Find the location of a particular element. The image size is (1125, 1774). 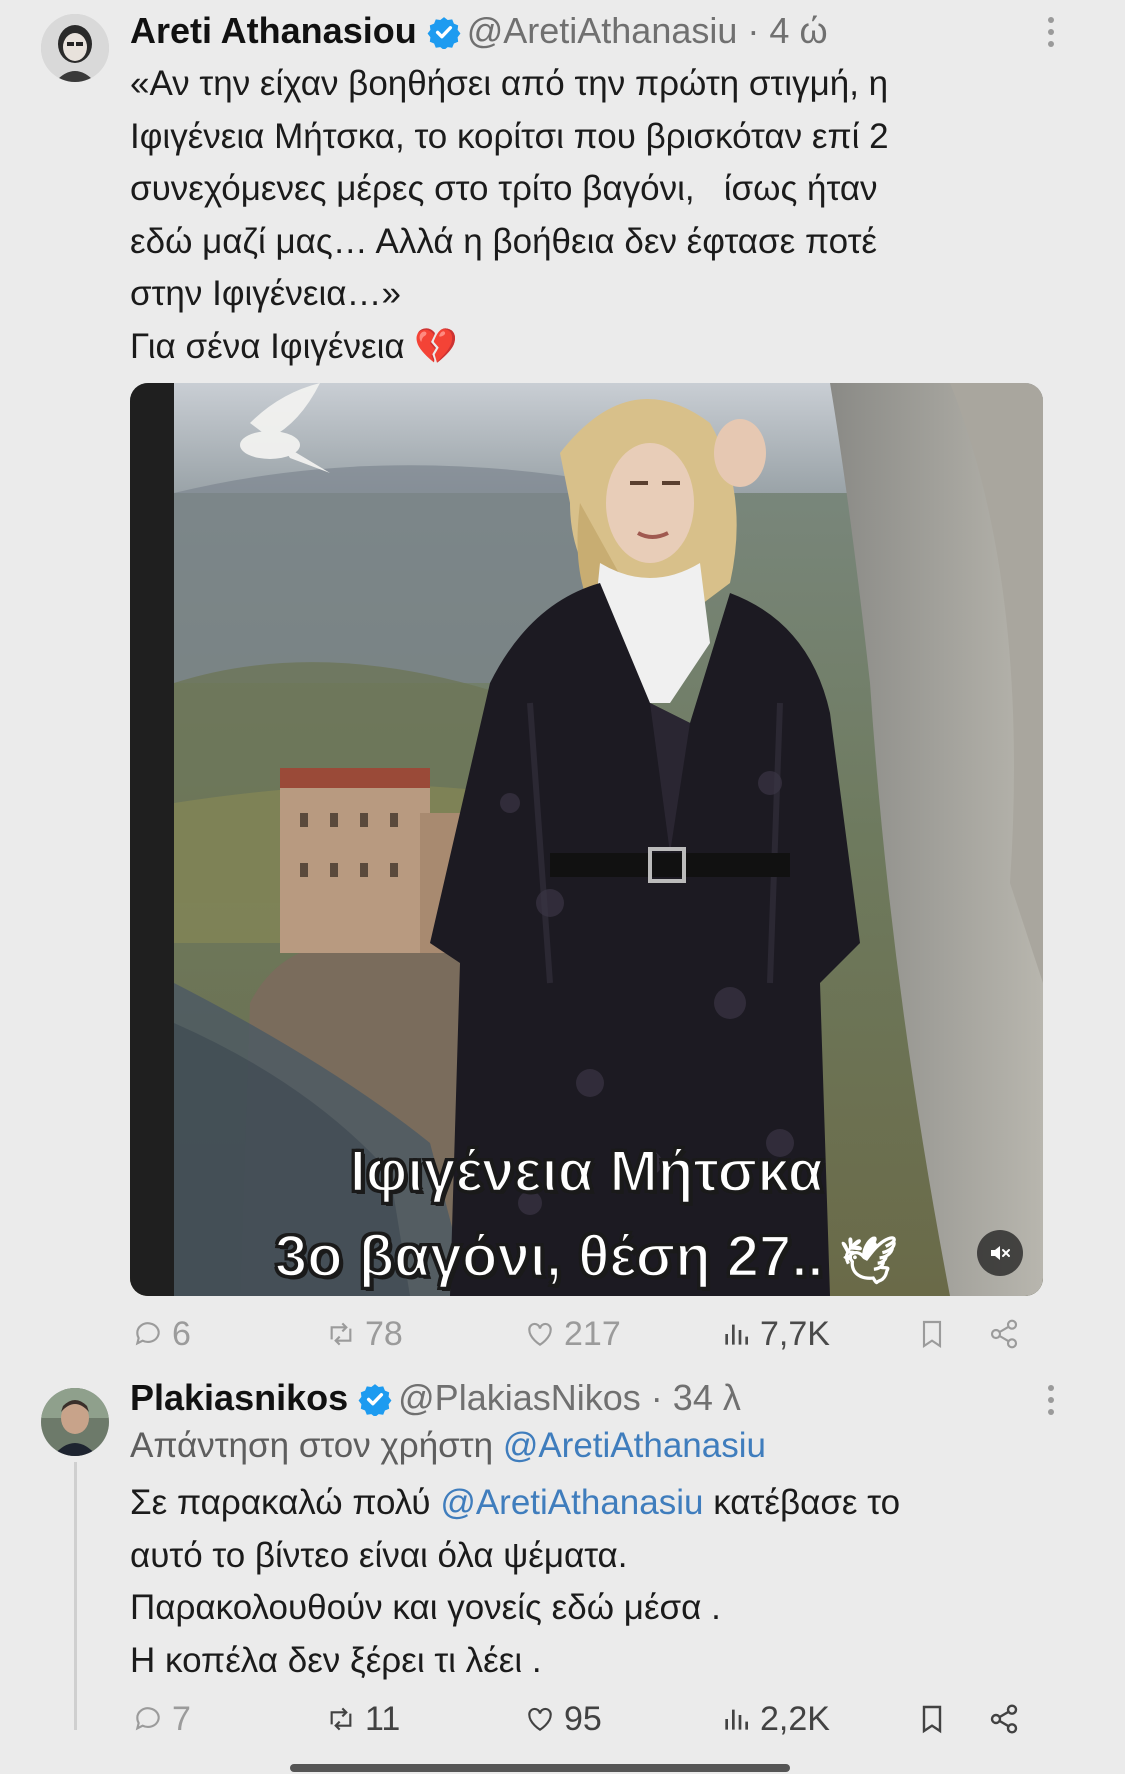

dedication-line: Για σένα Ιφιγένεια 💔 is located at coordinates (570, 347).